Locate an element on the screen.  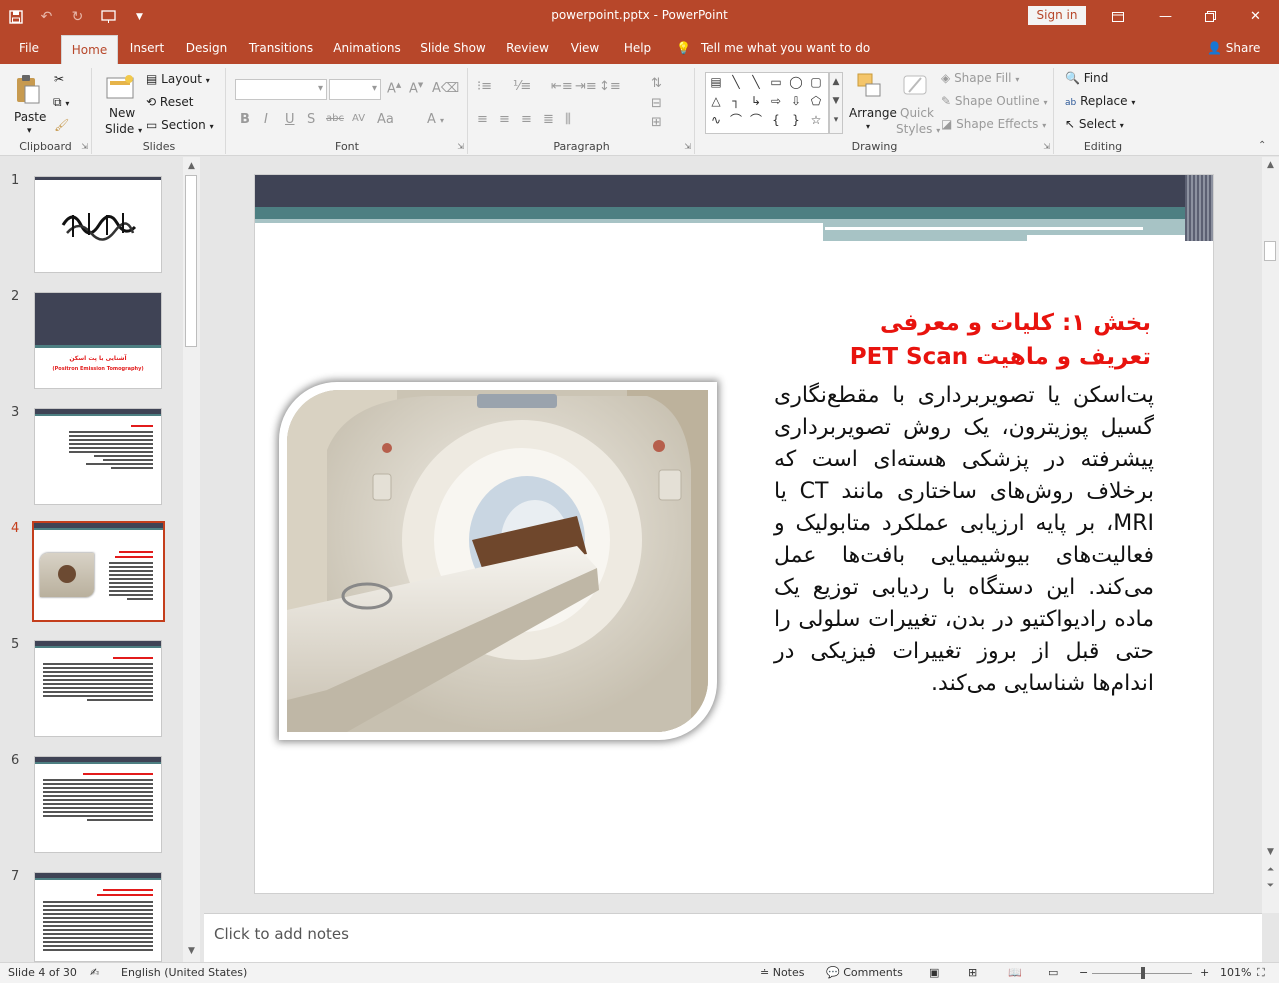
triangle-shape-icon: △ is located at coordinates (716, 101).